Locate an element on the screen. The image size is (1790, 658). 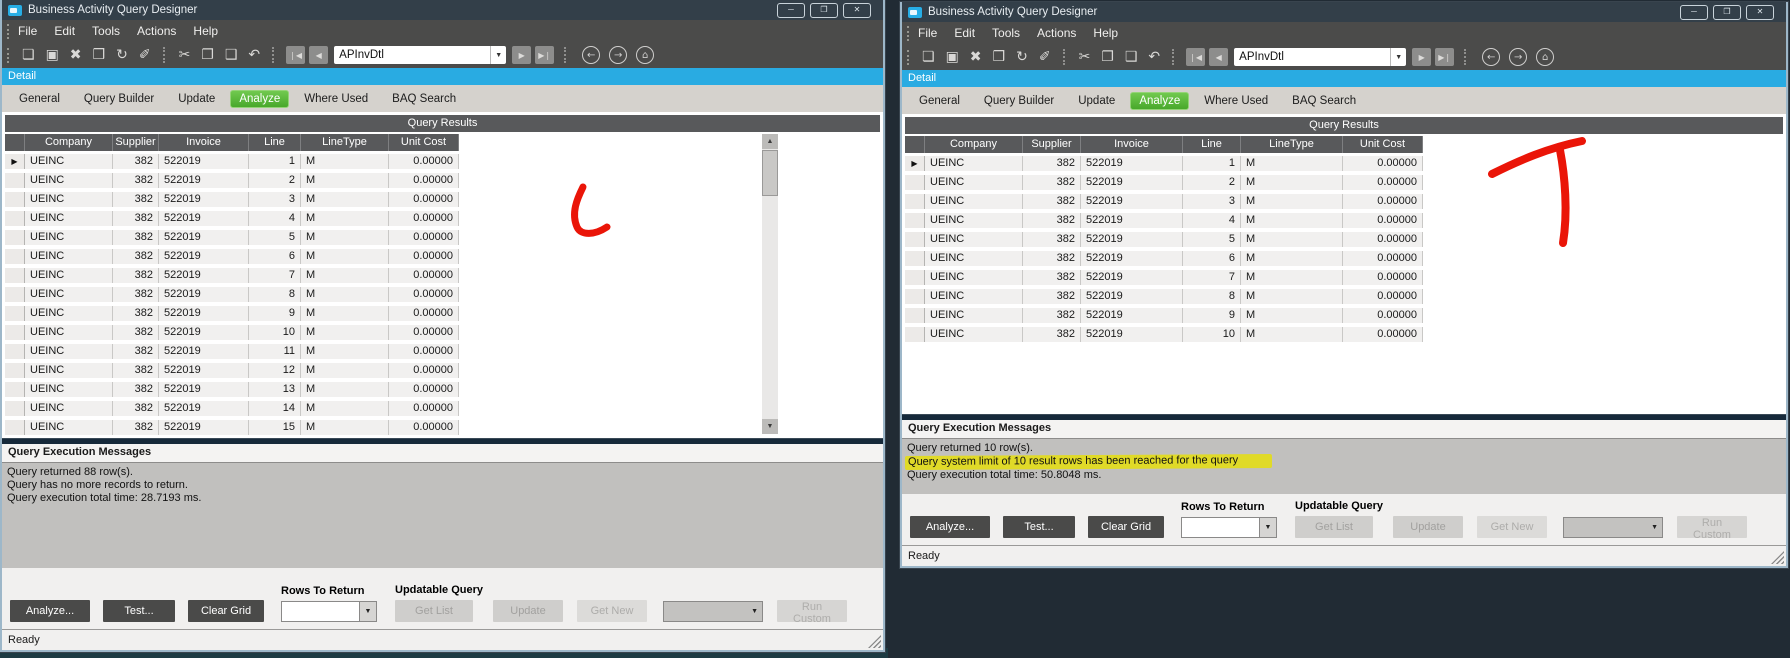
line-cell: 5 is located at coordinates (1212, 239).